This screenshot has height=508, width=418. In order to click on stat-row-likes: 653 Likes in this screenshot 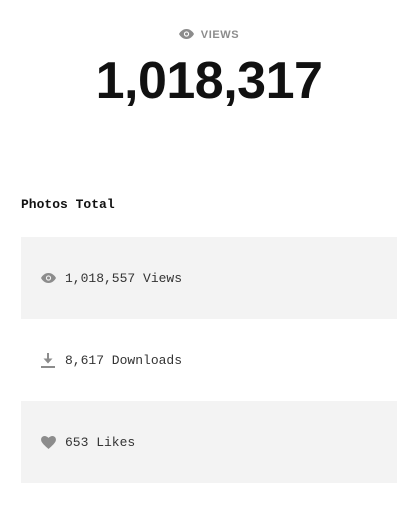, I will do `click(209, 442)`.